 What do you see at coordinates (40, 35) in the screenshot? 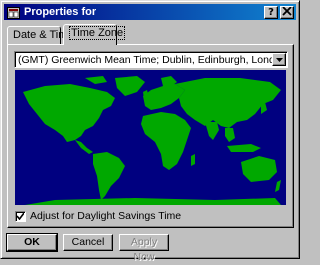
I see `tab-date-time: Date & Time` at bounding box center [40, 35].